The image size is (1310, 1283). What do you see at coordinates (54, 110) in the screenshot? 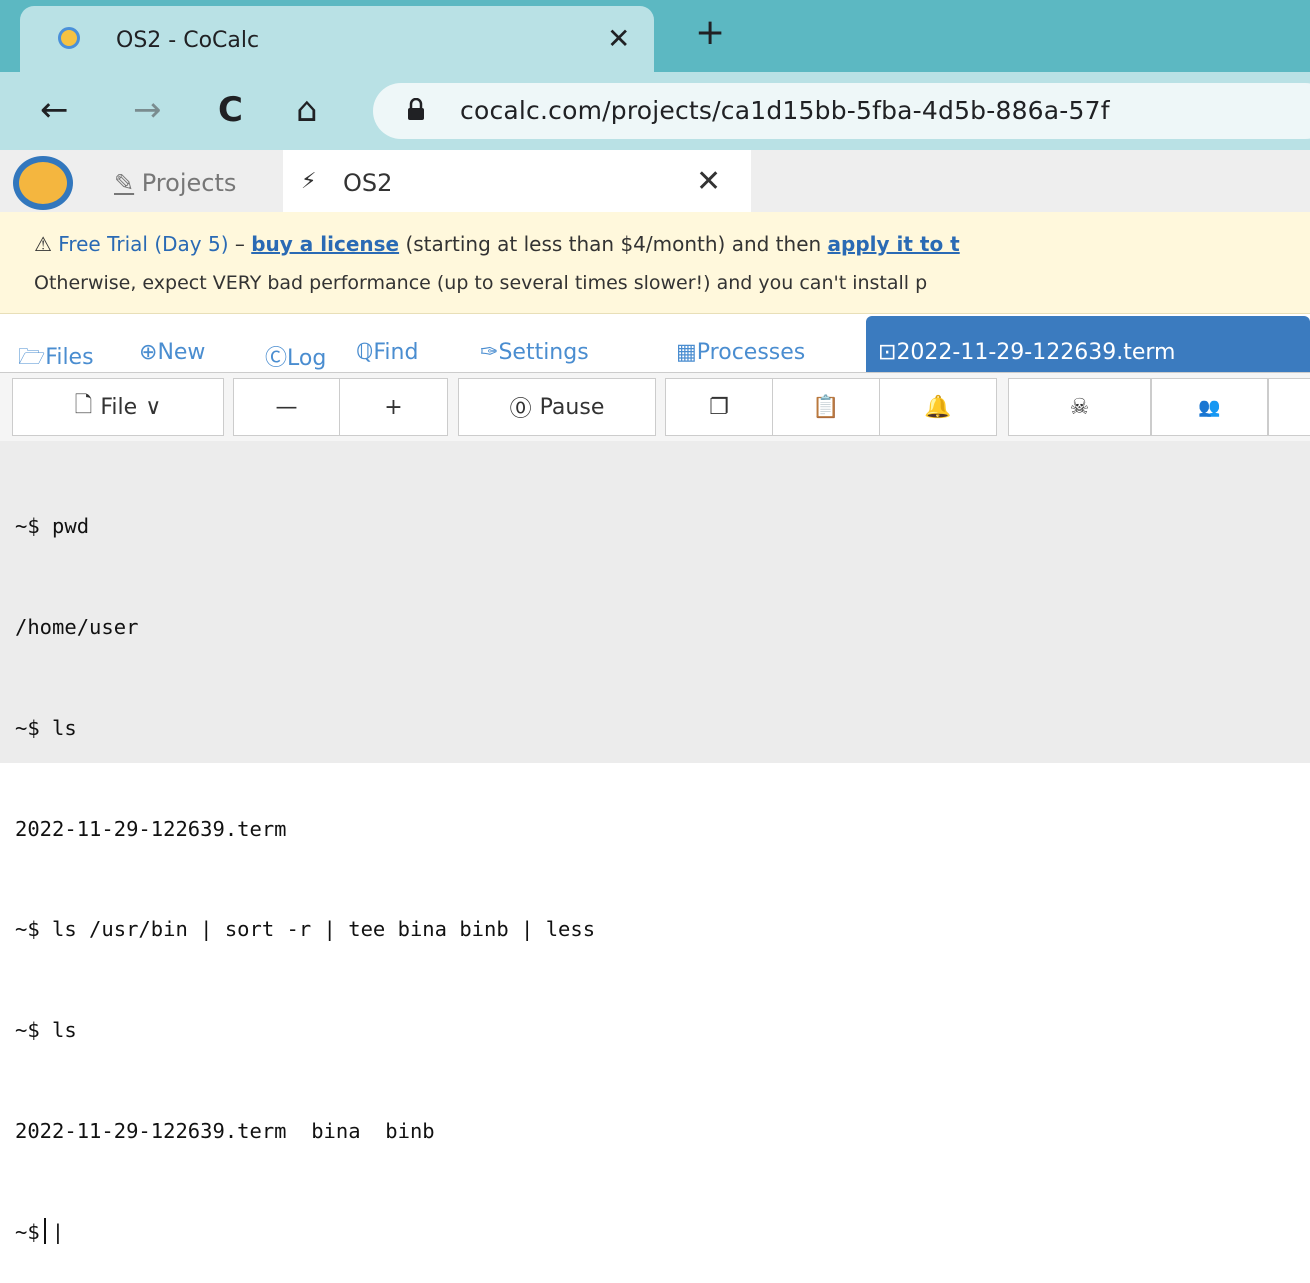
I see `back-icon: ←` at bounding box center [54, 110].